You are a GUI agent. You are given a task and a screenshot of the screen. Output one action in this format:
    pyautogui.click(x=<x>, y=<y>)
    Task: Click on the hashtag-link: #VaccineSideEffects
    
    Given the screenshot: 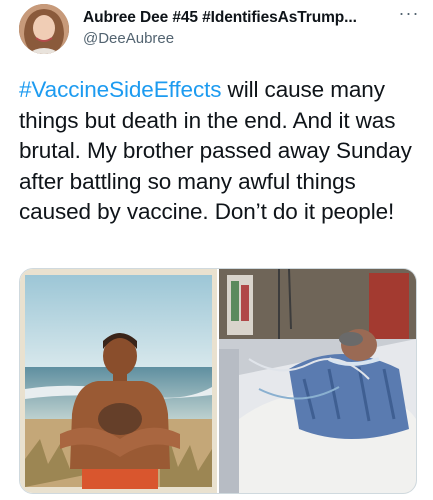 What is the action you would take?
    pyautogui.click(x=120, y=89)
    